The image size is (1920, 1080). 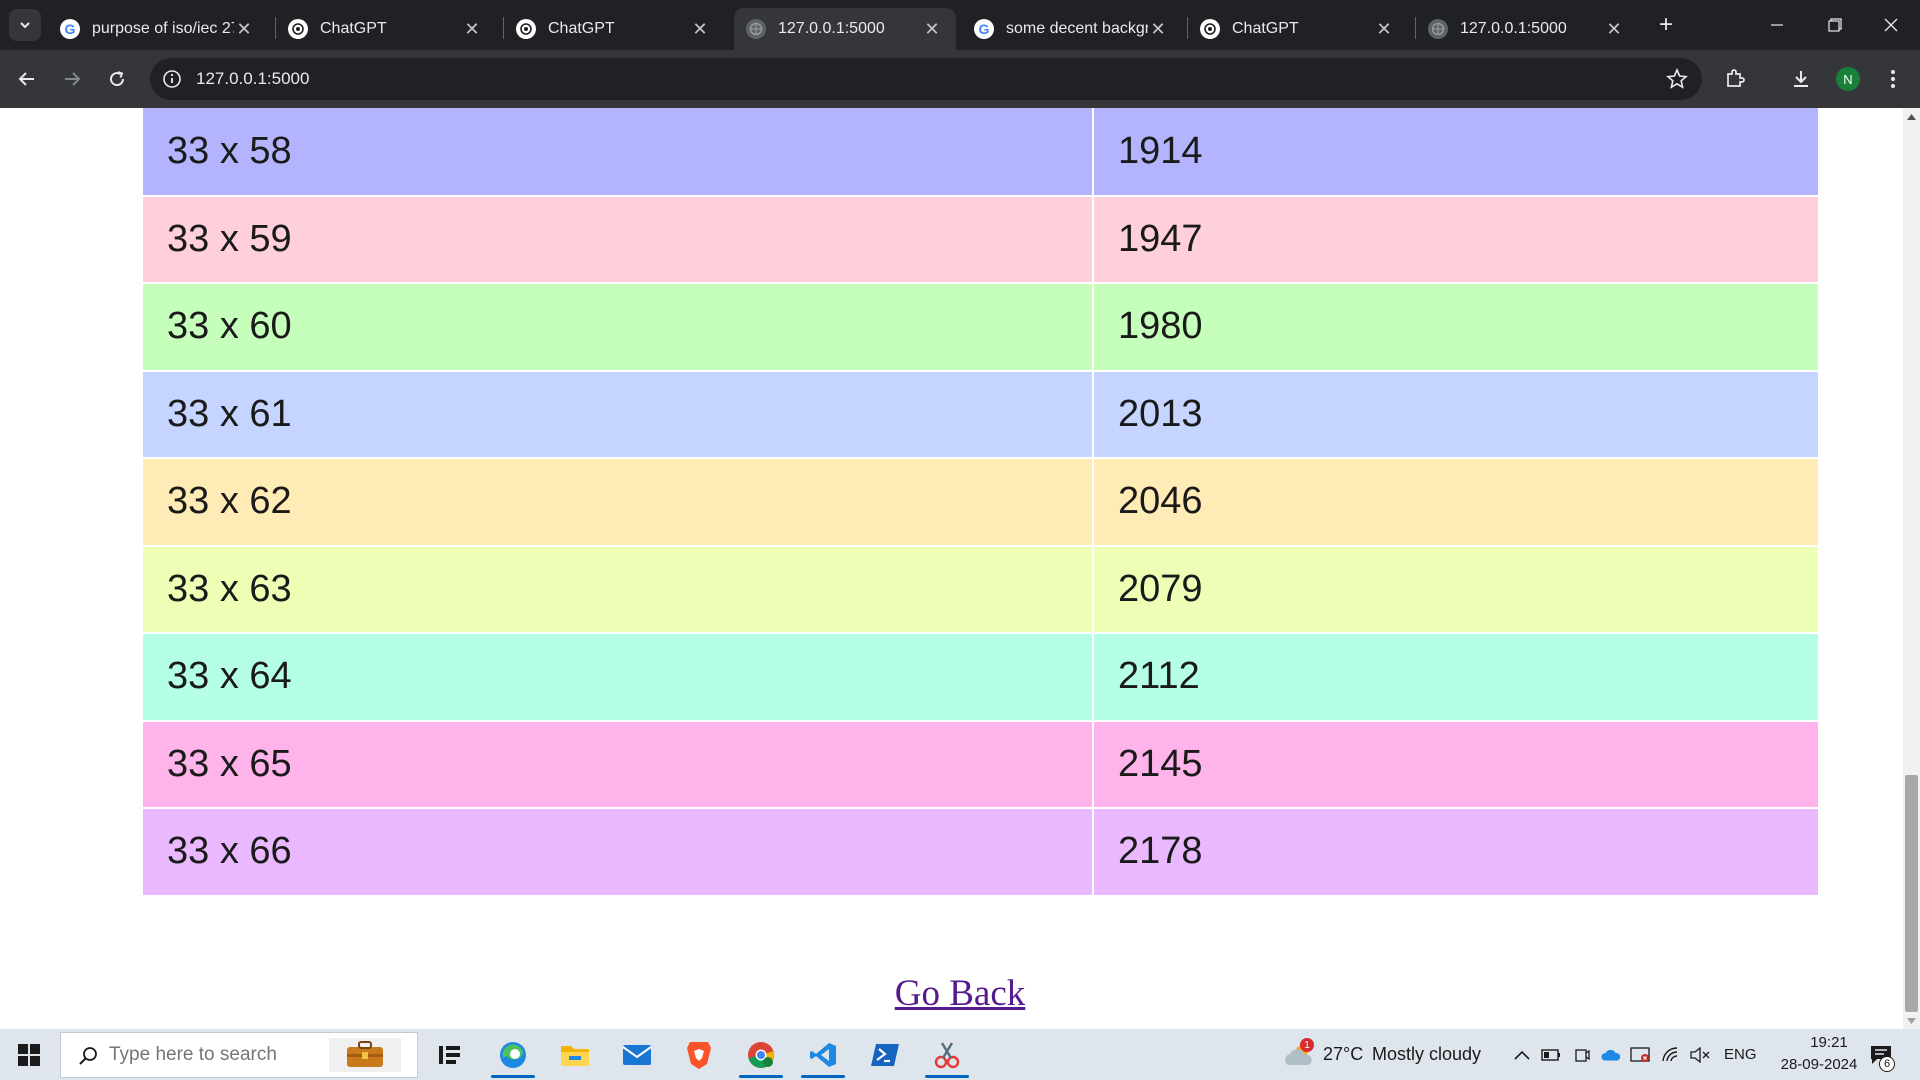 I want to click on profile-avatar: N, so click(x=1848, y=79).